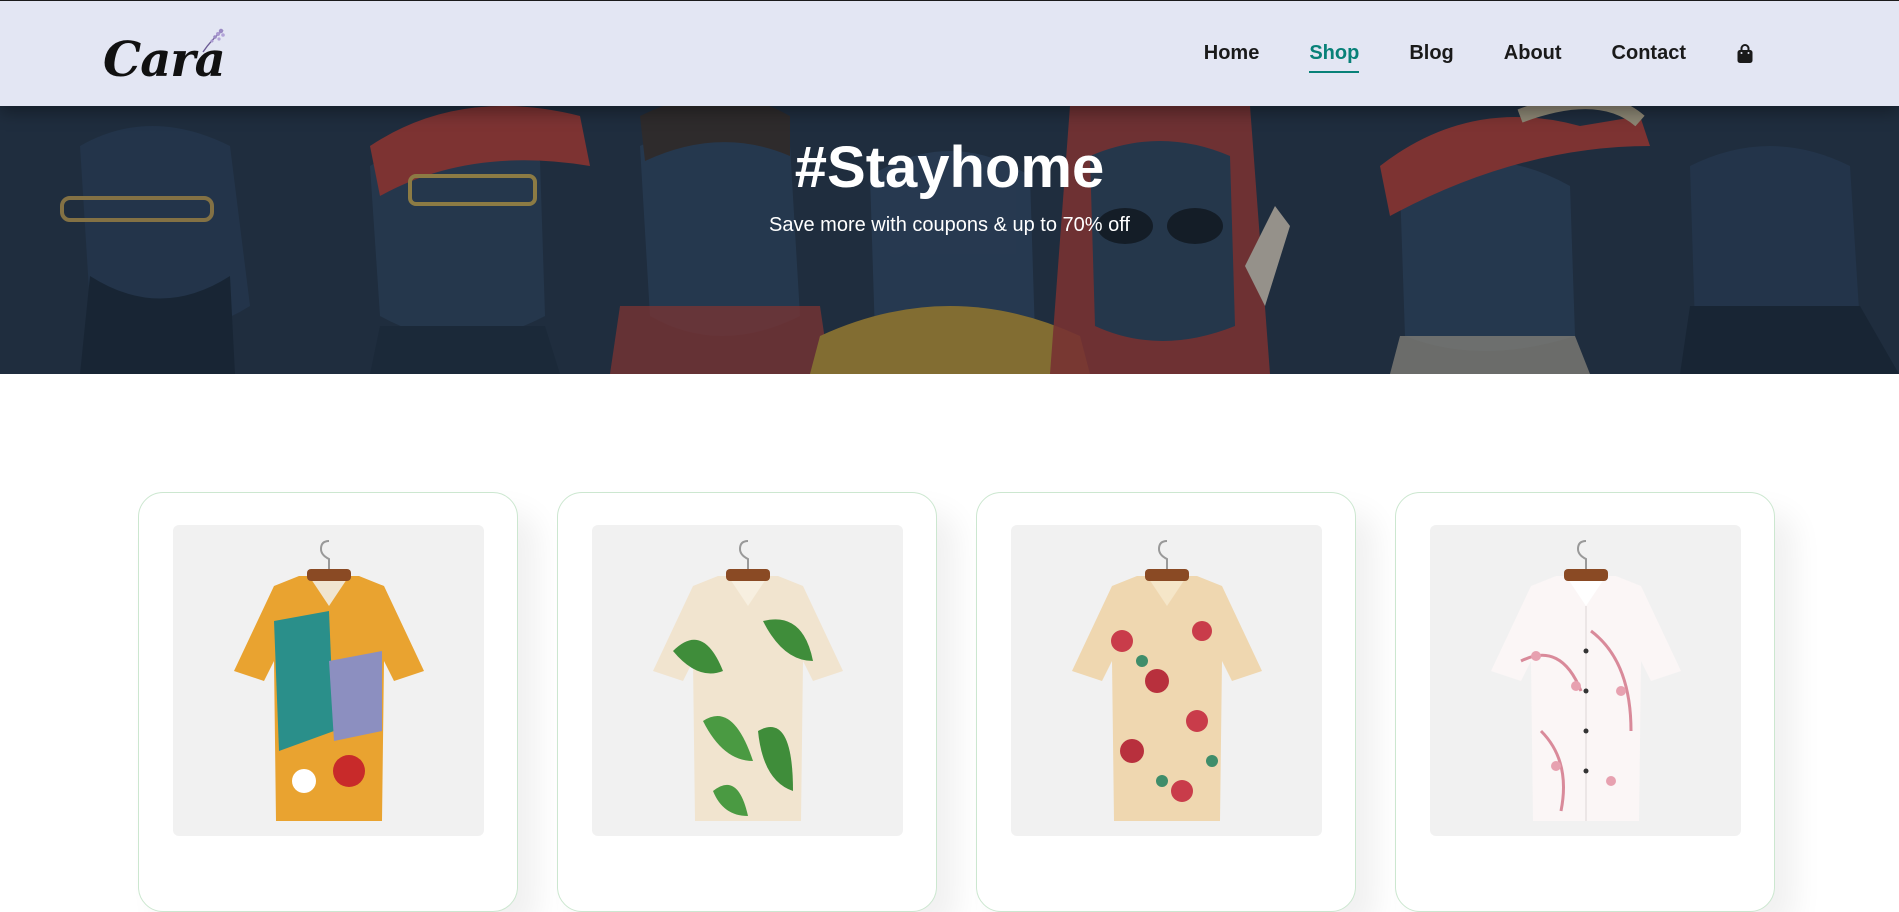 Image resolution: width=1899 pixels, height=912 pixels. I want to click on nav-home: Home, so click(1232, 53).